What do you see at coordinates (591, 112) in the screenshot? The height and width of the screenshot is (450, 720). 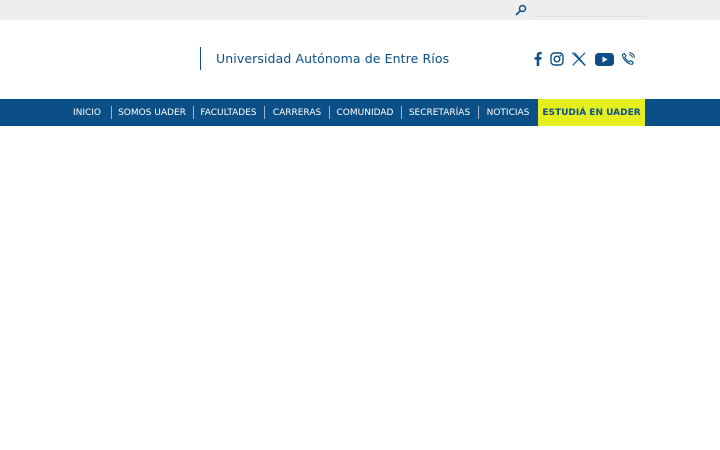 I see `estudia-en-uader-button: ESTUDIÁ EN UADER` at bounding box center [591, 112].